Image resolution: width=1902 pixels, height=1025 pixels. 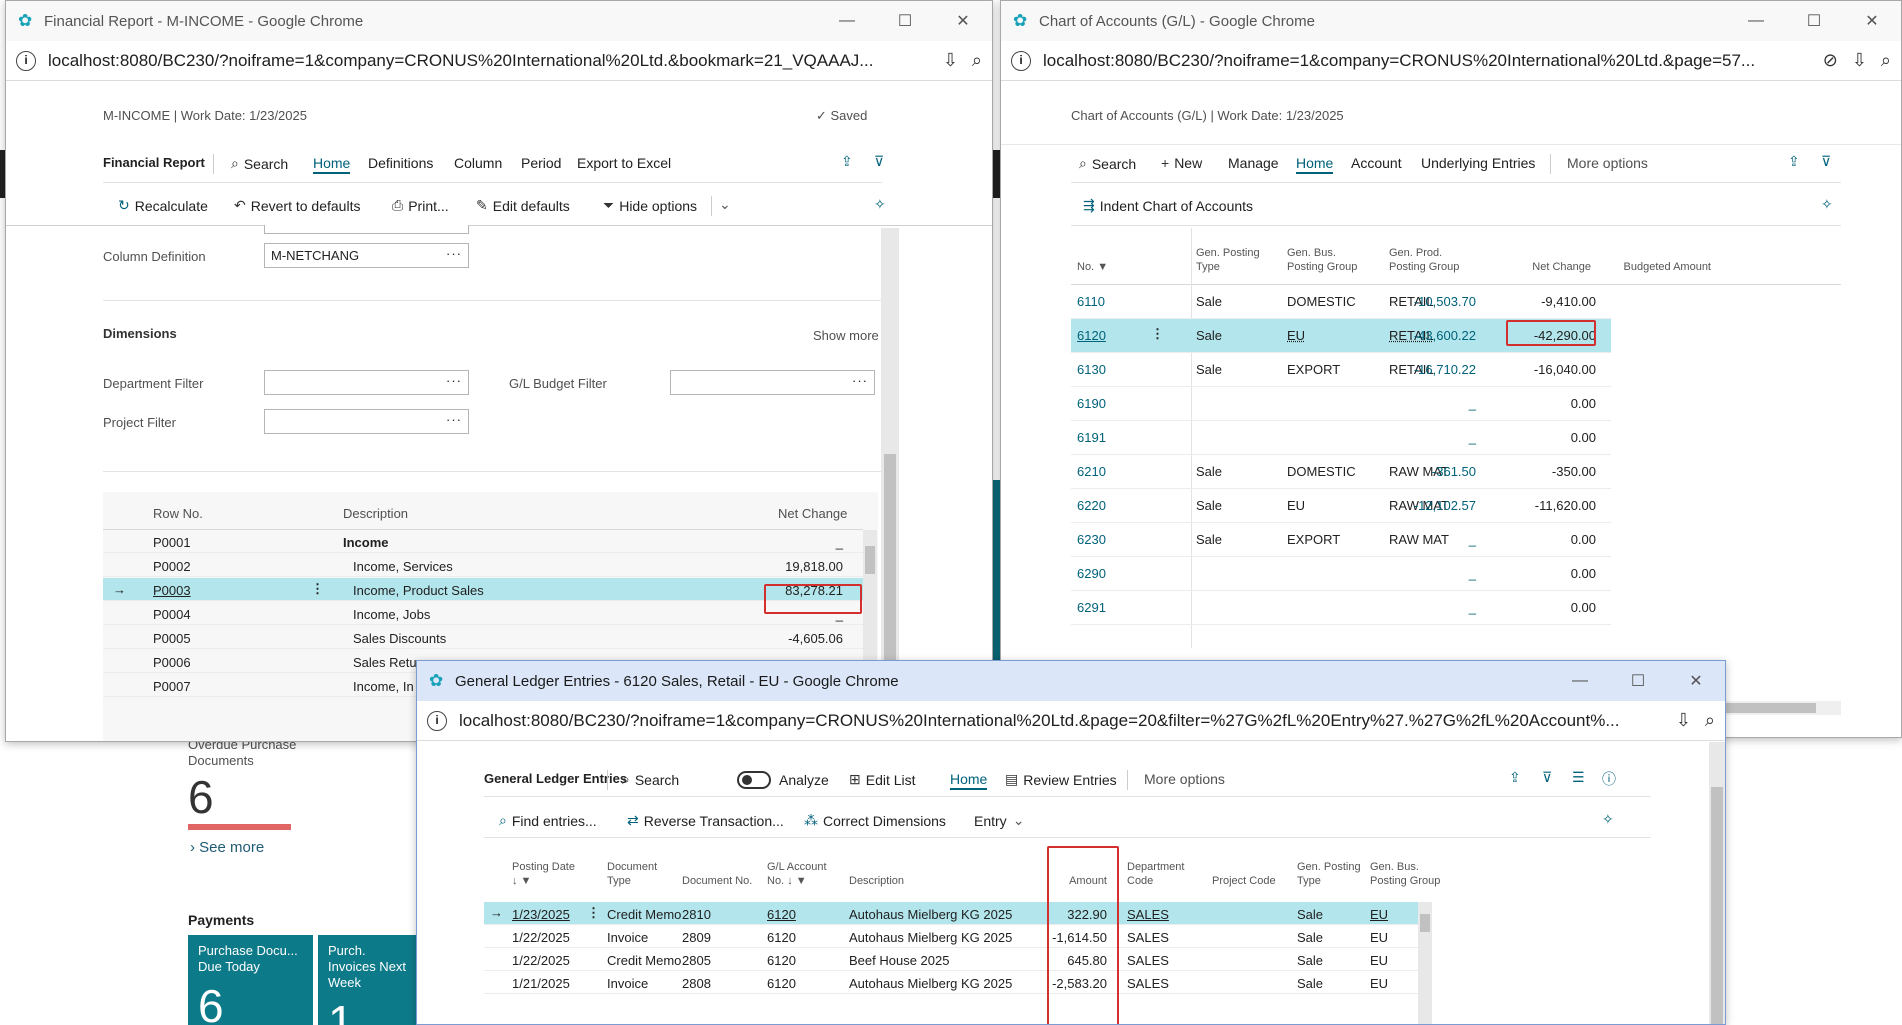 I want to click on table-row: 6190 _ 0.00, so click(x=1341, y=404).